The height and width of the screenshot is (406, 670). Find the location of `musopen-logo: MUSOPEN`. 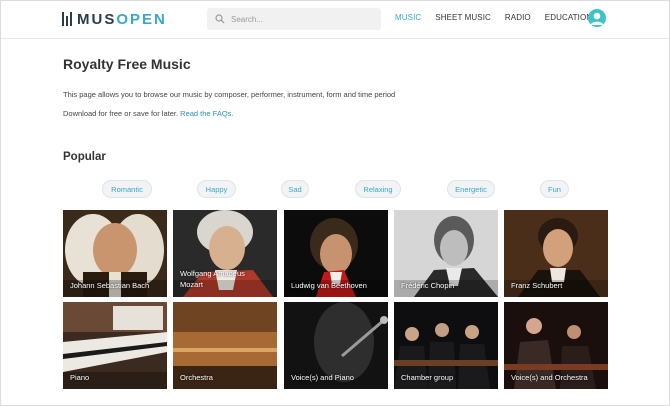

musopen-logo: MUSOPEN is located at coordinates (114, 19).